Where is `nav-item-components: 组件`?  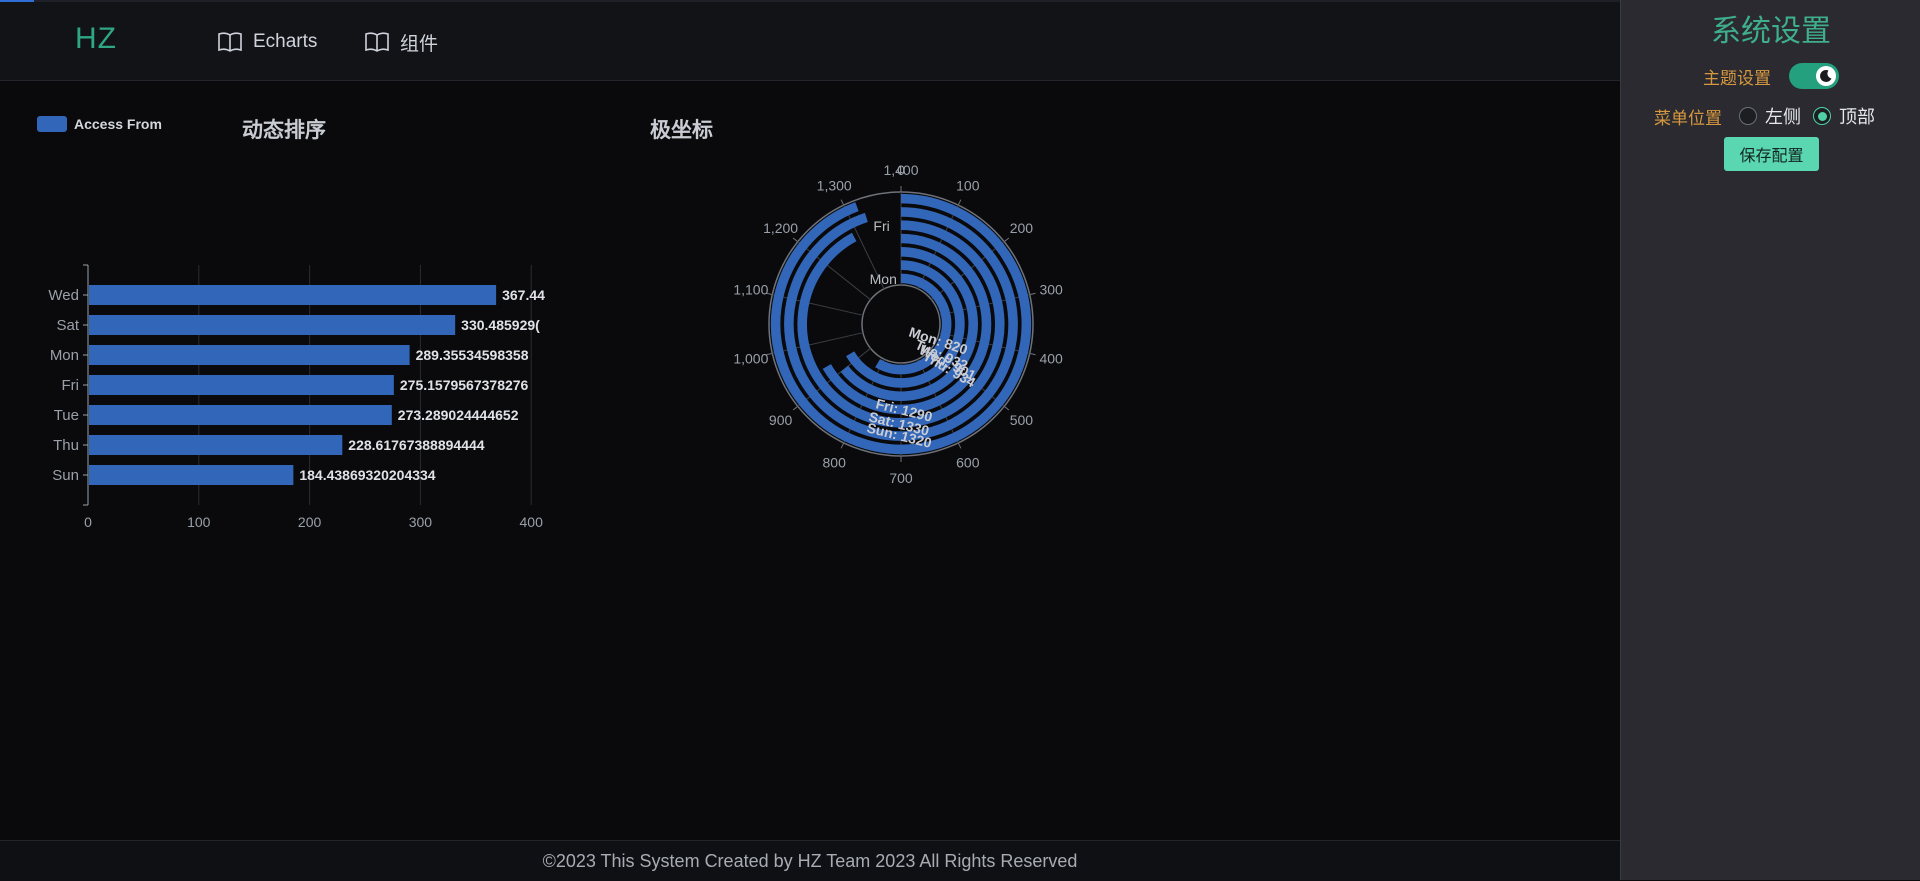 nav-item-components: 组件 is located at coordinates (401, 42).